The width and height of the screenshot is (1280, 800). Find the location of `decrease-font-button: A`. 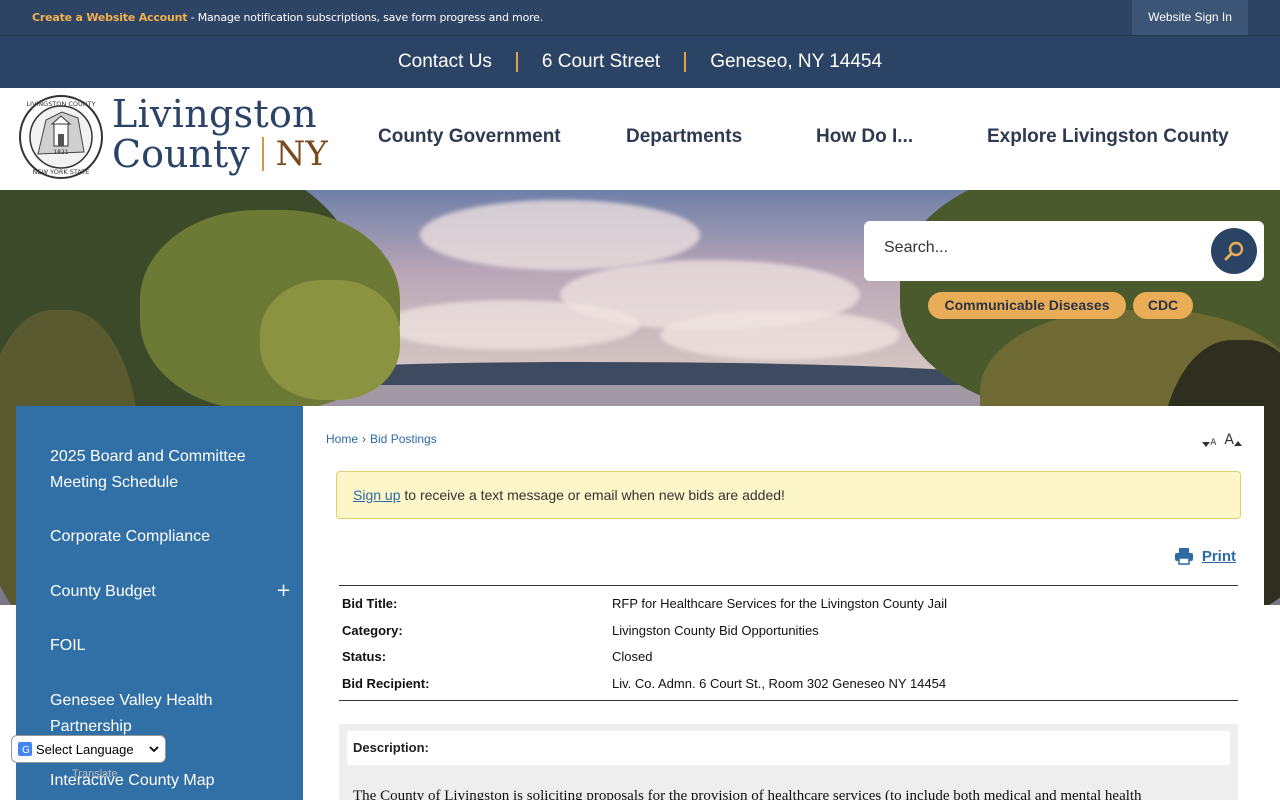

decrease-font-button: A is located at coordinates (1209, 443).